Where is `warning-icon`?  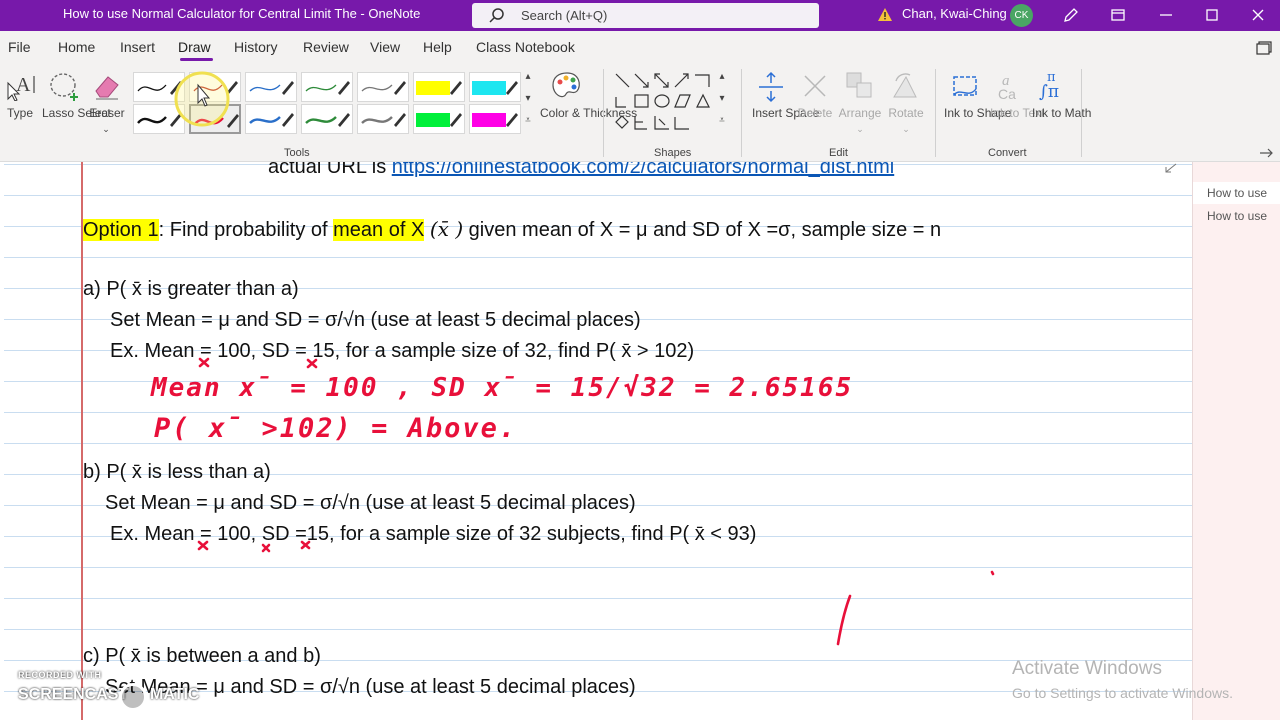
warning-icon is located at coordinates (885, 15).